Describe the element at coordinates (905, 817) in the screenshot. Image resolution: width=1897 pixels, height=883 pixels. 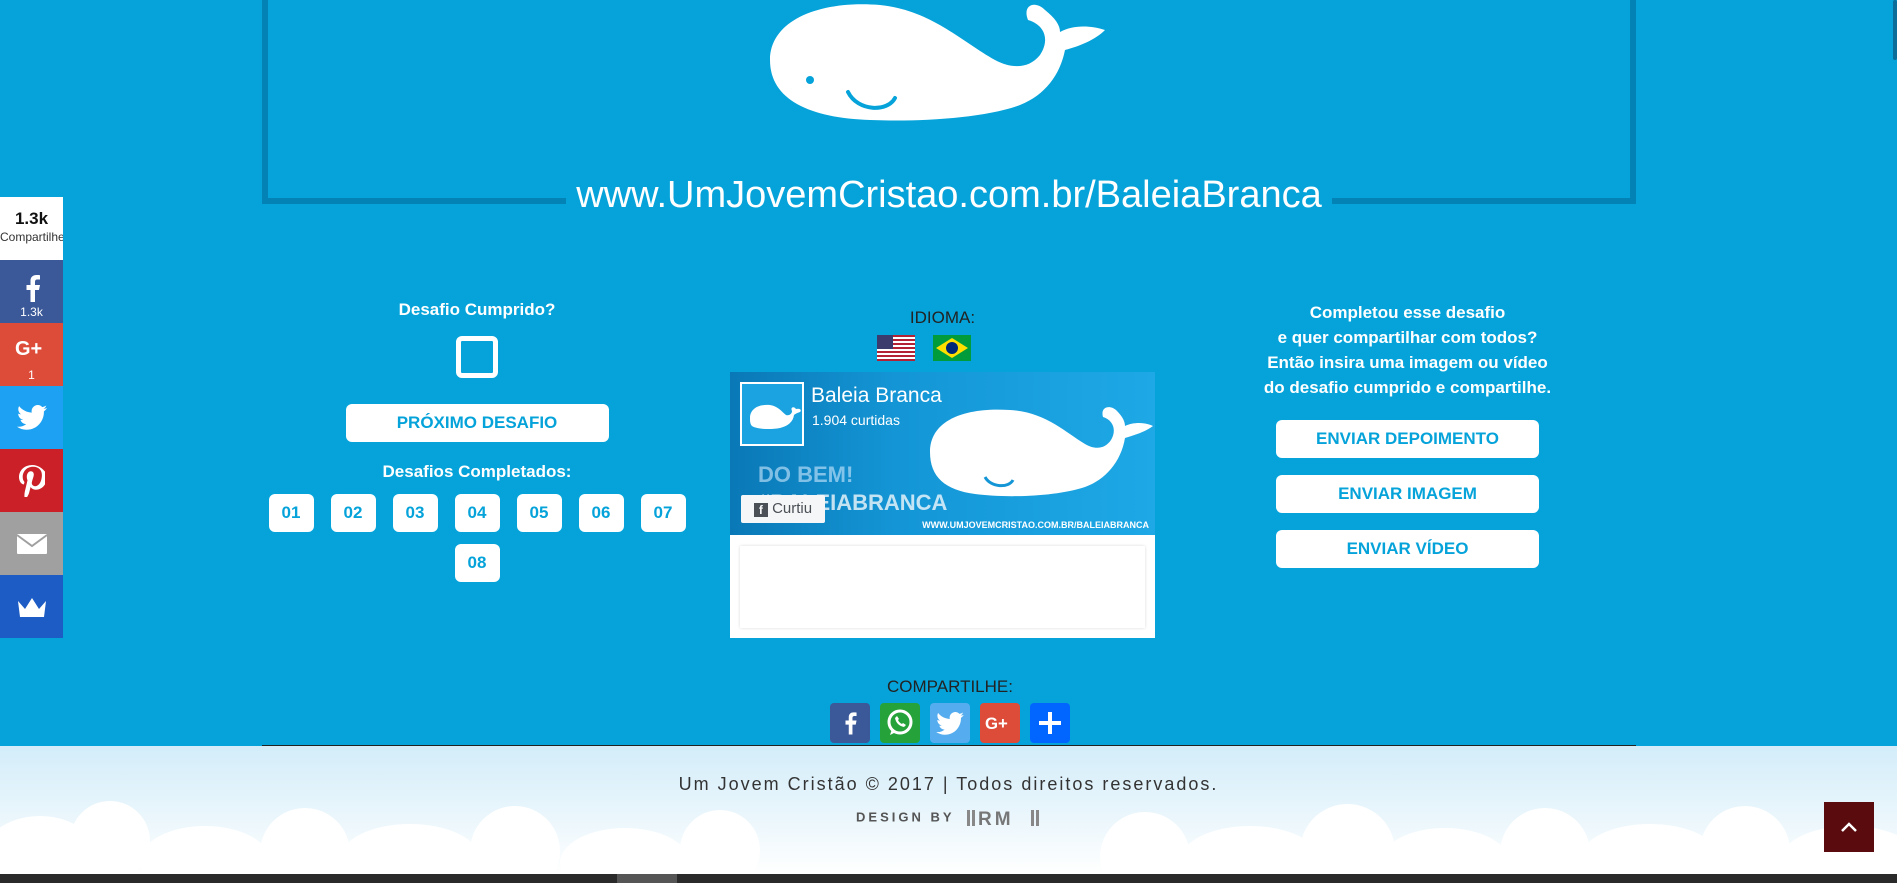
I see `design-by-label: DESIGN BY` at that location.